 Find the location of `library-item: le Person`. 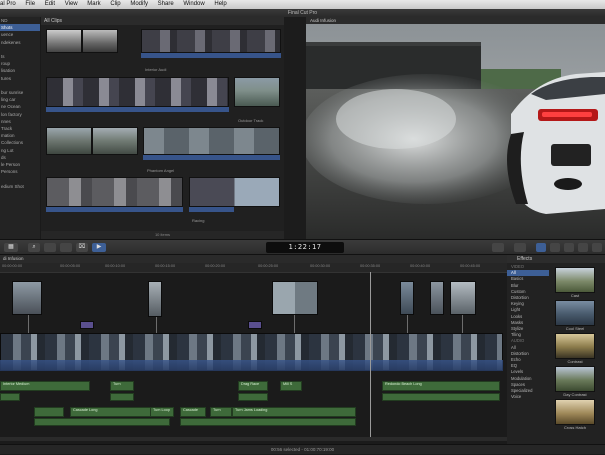

library-item: le Person is located at coordinates (20, 164).